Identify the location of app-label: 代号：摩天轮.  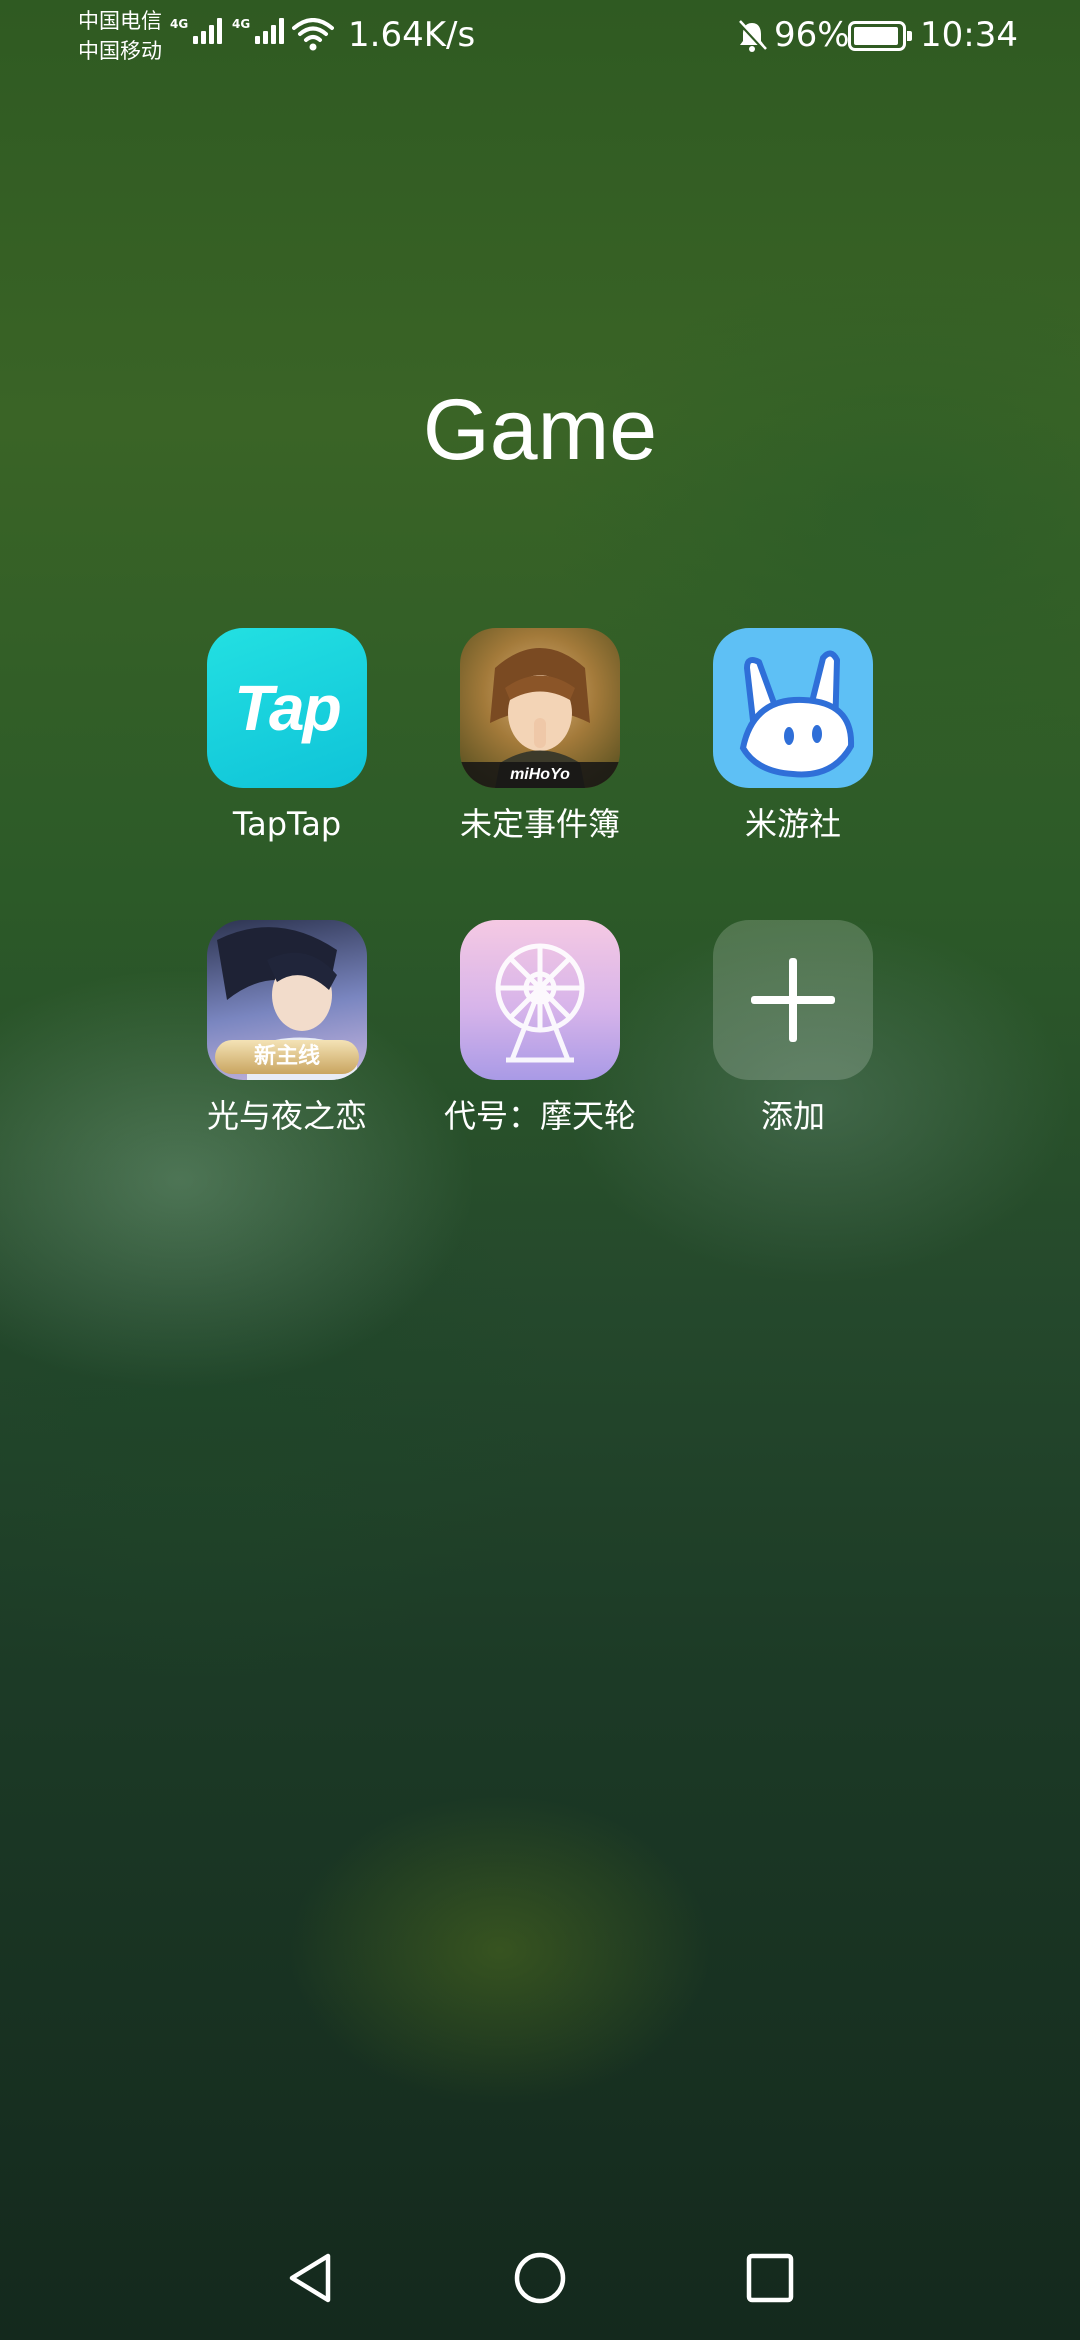
(539, 1116).